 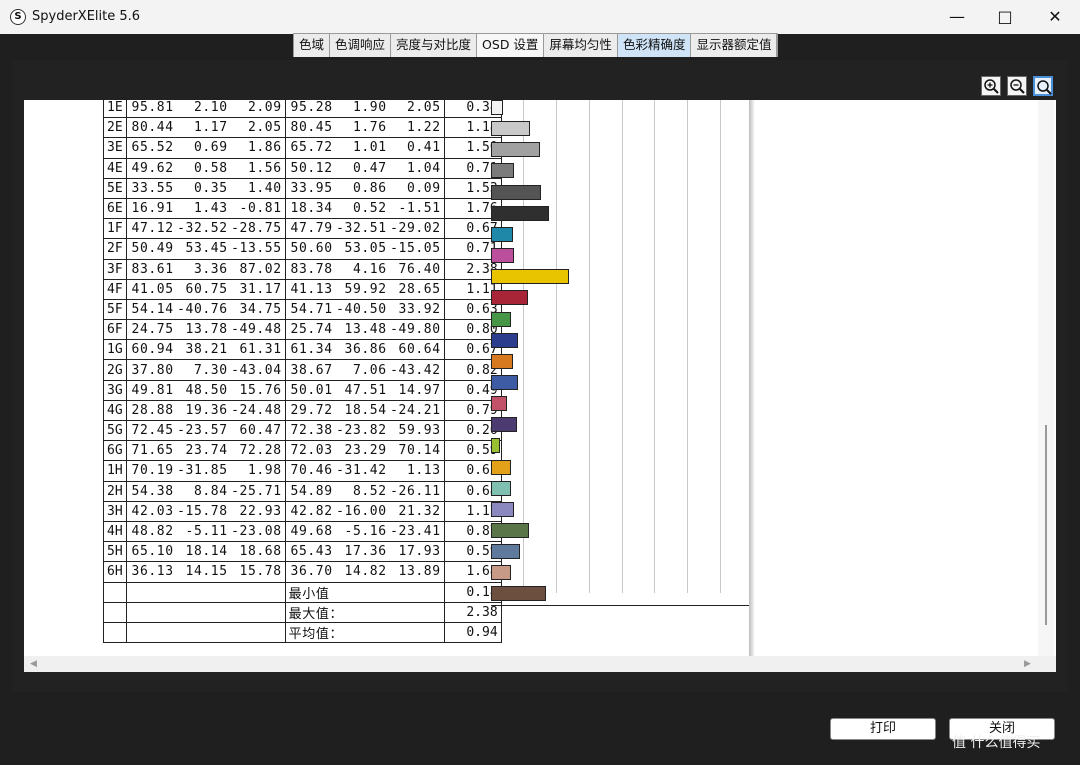 What do you see at coordinates (364, 330) in the screenshot?
I see `measured-lab: 25.74 13.48 -49.80` at bounding box center [364, 330].